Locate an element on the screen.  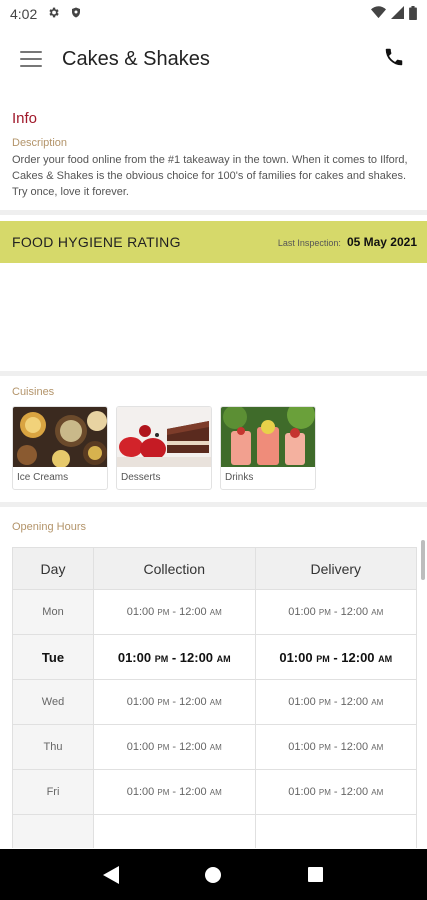
cuisine-card-desserts: Desserts is located at coordinates (164, 448).